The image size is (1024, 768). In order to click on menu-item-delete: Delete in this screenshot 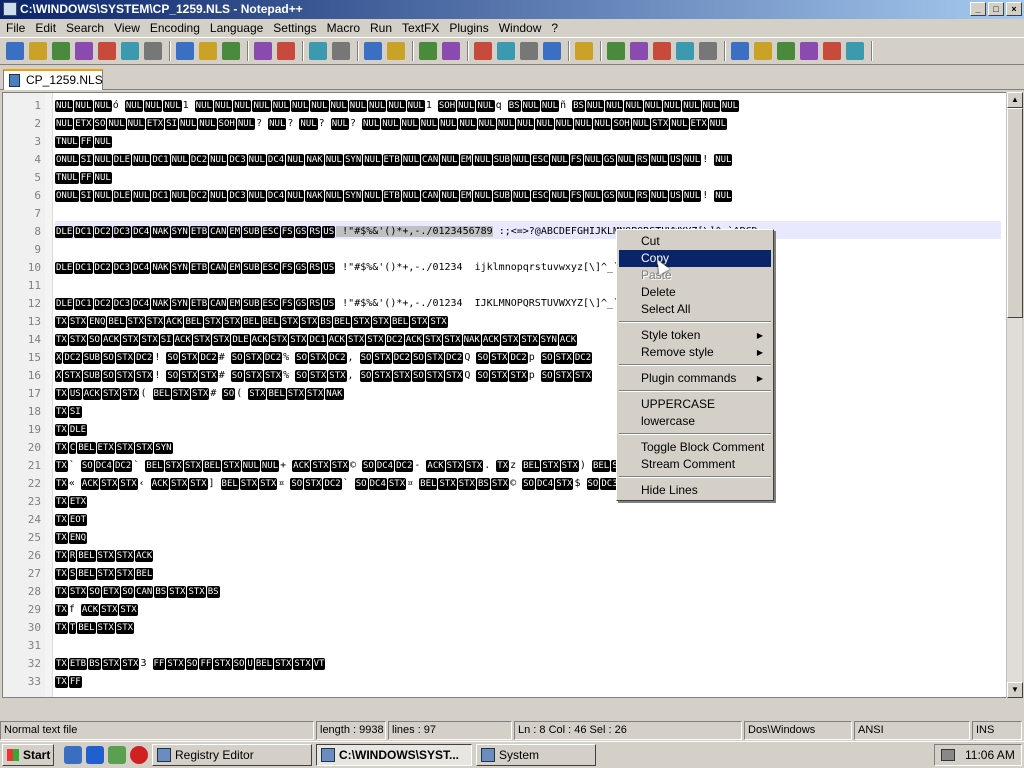, I will do `click(695, 292)`.